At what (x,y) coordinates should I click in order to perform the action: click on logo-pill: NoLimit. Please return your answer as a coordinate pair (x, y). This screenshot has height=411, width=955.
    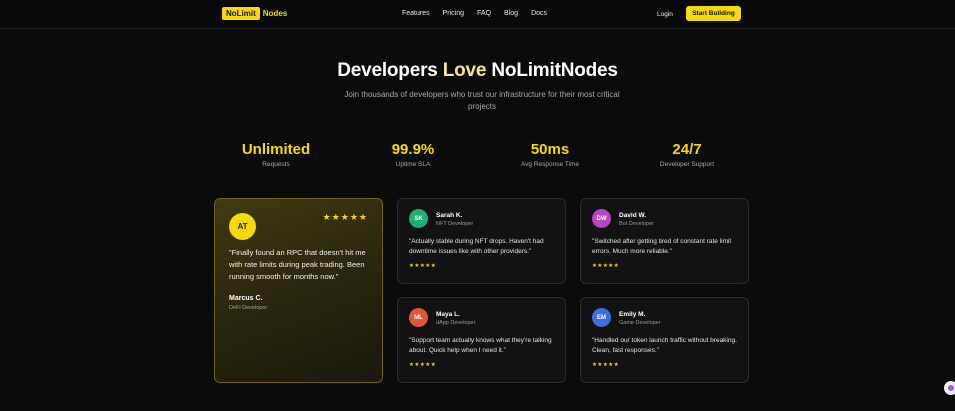
    Looking at the image, I should click on (241, 13).